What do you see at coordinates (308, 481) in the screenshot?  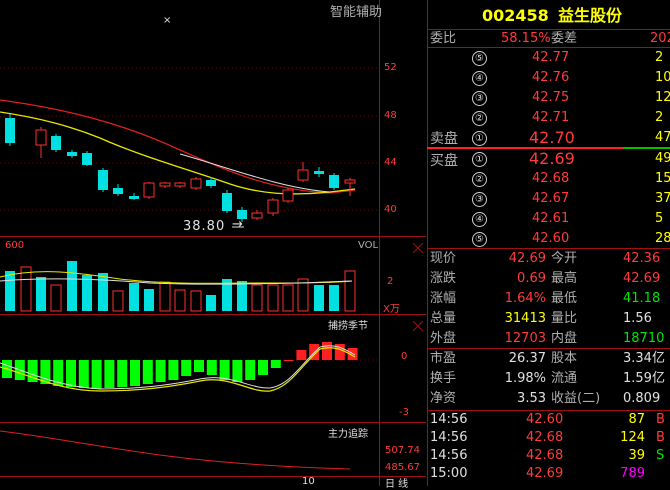 I see `time-axis-label: 10` at bounding box center [308, 481].